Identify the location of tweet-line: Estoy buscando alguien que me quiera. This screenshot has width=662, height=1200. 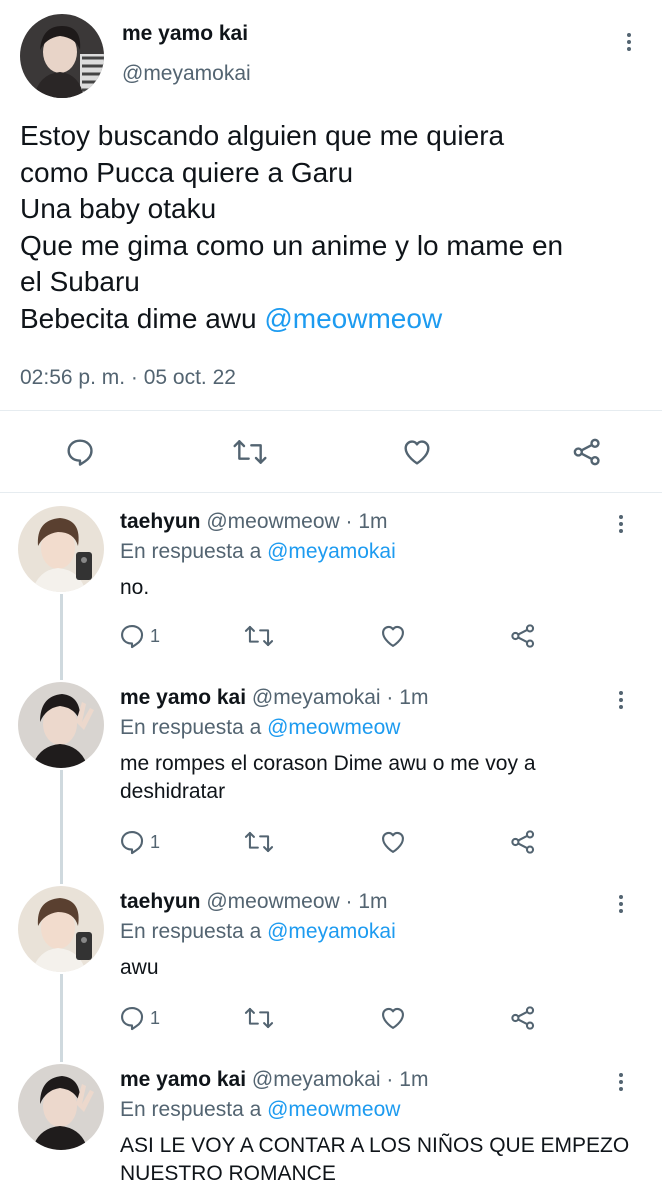
(262, 135).